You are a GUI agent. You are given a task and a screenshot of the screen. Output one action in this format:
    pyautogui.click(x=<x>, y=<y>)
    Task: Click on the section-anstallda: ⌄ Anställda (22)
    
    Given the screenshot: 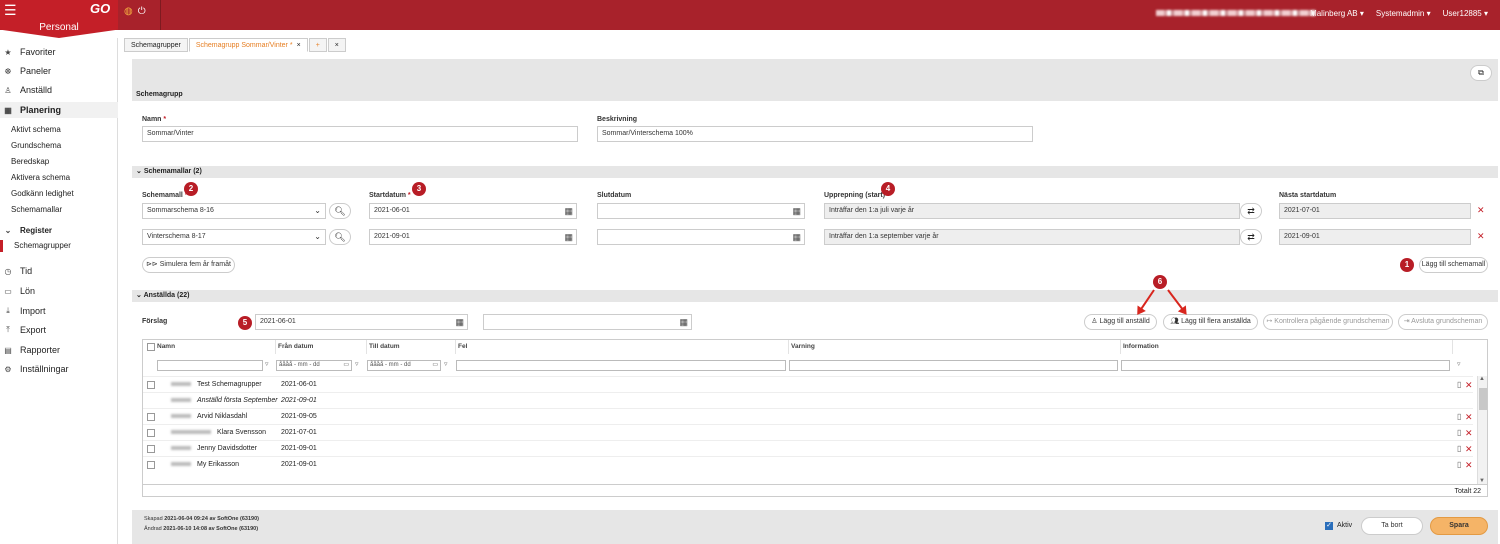 What is the action you would take?
    pyautogui.click(x=815, y=296)
    